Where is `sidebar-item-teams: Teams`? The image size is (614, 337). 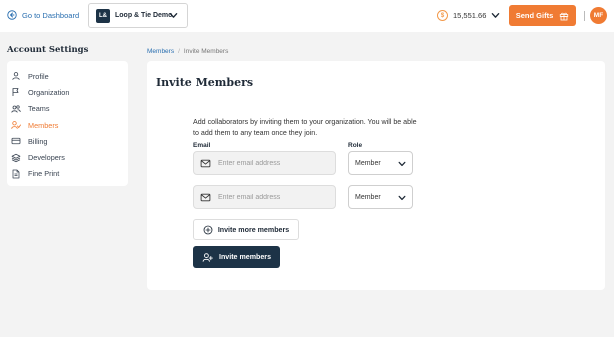
sidebar-item-teams: Teams is located at coordinates (67, 109).